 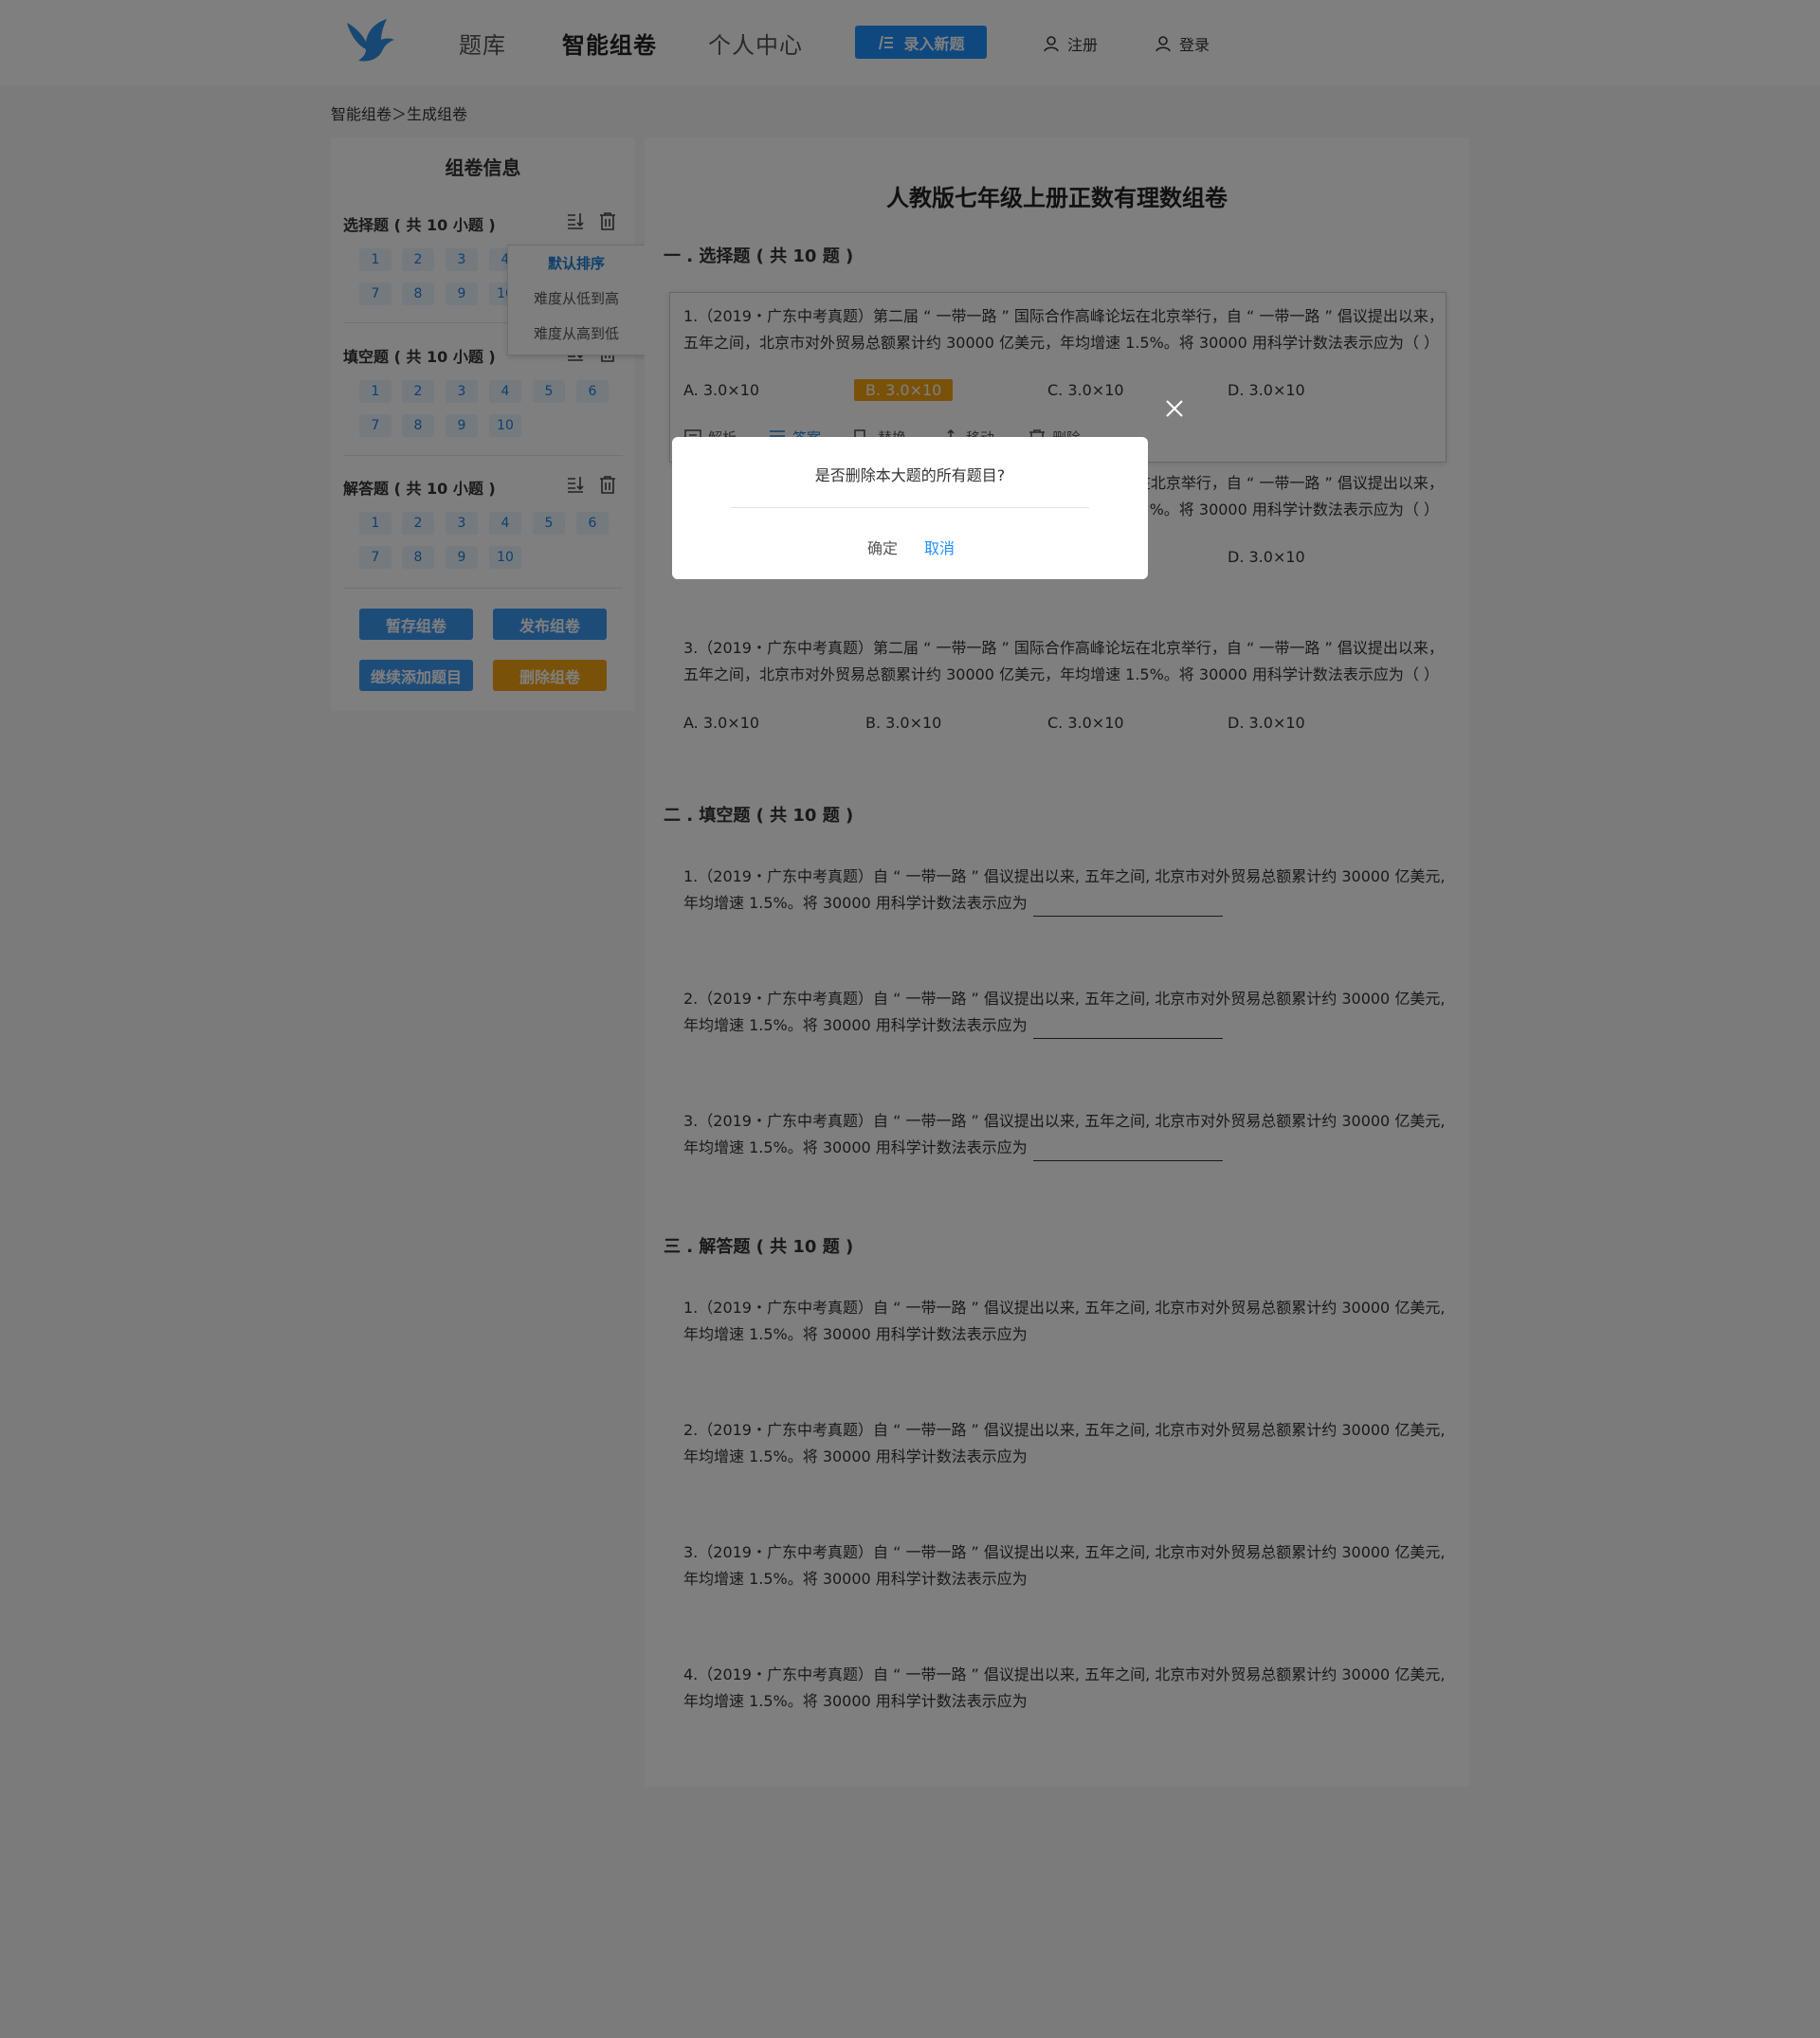 I want to click on confirm-button: 确定, so click(x=882, y=547).